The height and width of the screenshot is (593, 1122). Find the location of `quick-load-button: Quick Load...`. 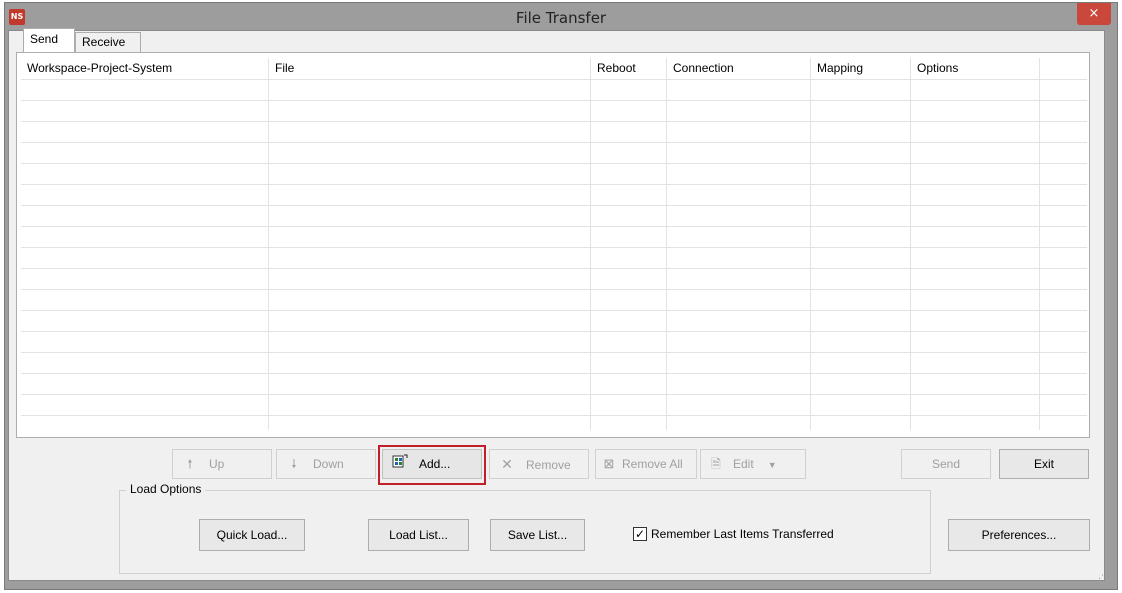

quick-load-button: Quick Load... is located at coordinates (252, 535).